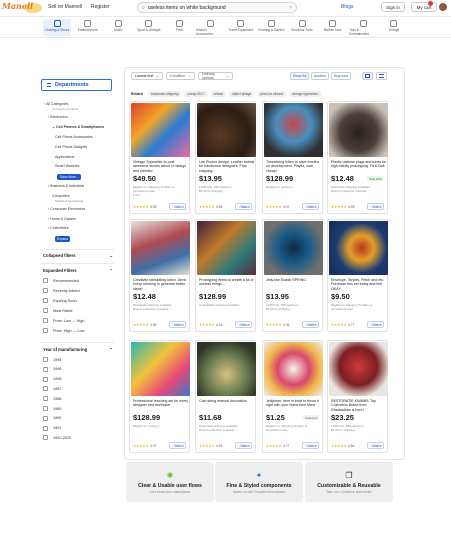  I want to click on tab-category: Music, so click(118, 27).